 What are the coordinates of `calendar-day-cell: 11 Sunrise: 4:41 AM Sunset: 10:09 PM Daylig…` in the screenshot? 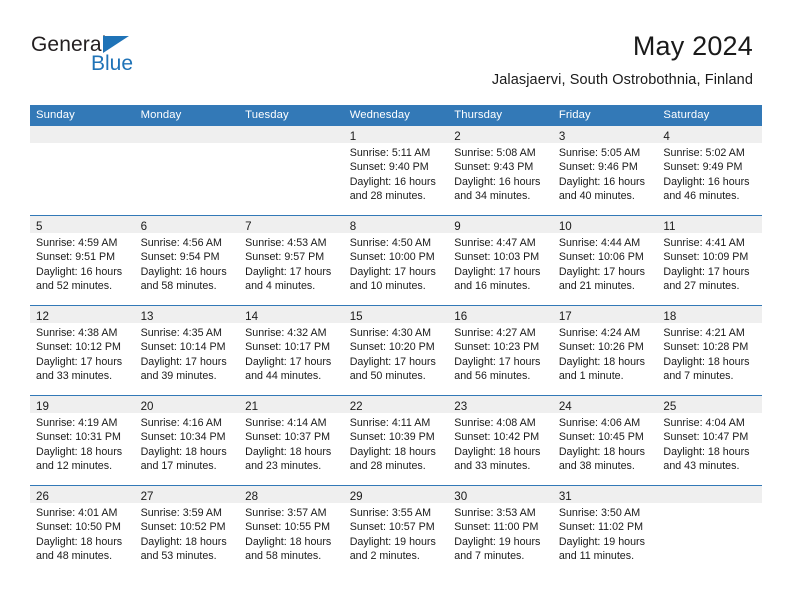 It's located at (709, 260).